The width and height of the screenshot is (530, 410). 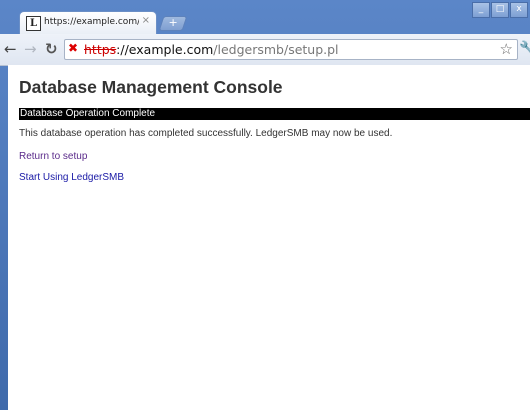 I want to click on reload-icon: ↻, so click(x=51, y=49).